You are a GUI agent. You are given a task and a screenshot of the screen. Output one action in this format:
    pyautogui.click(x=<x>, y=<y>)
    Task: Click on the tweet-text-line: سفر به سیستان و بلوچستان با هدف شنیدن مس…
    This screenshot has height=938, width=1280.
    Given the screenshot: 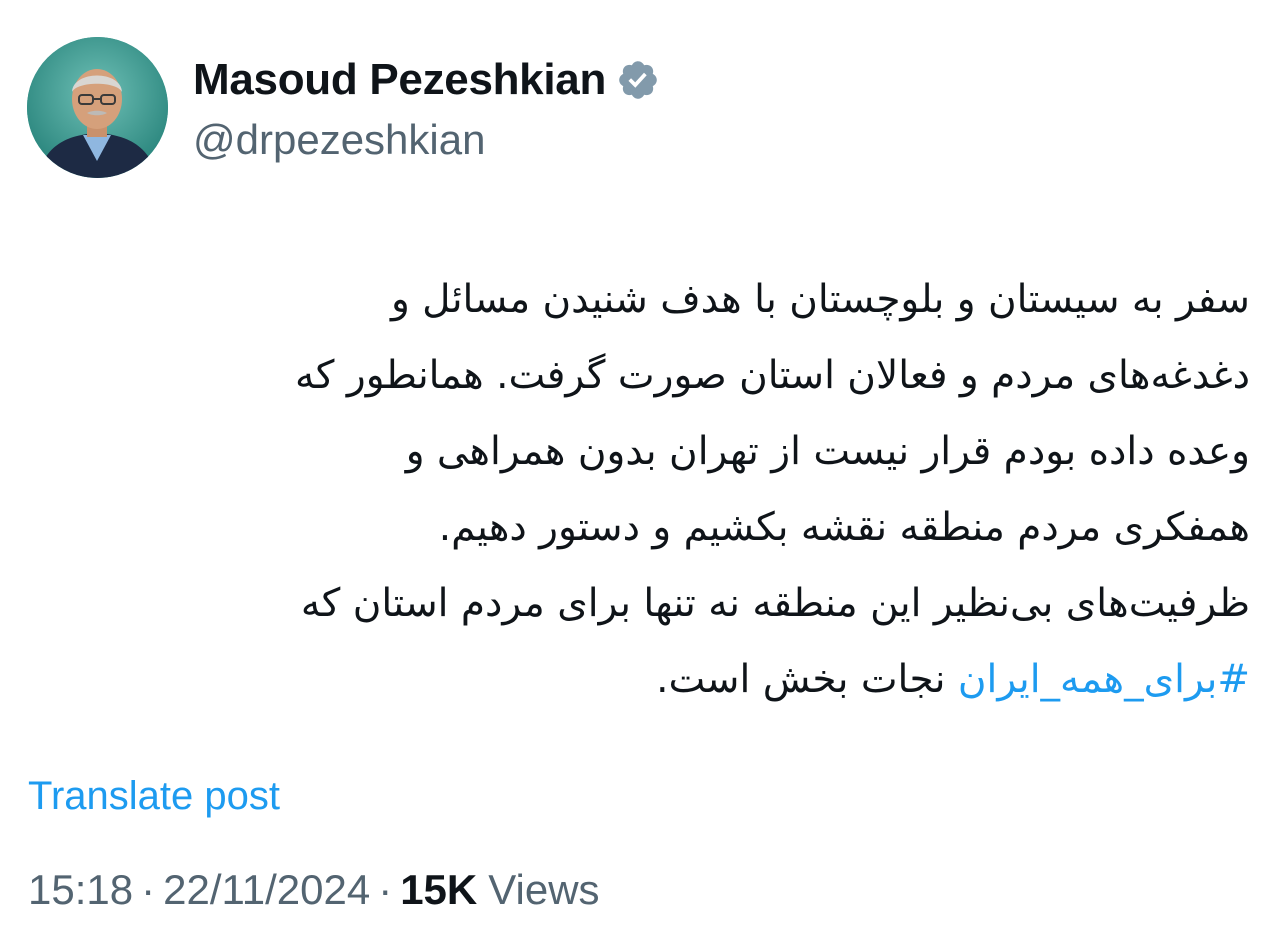 What is the action you would take?
    pyautogui.click(x=820, y=299)
    